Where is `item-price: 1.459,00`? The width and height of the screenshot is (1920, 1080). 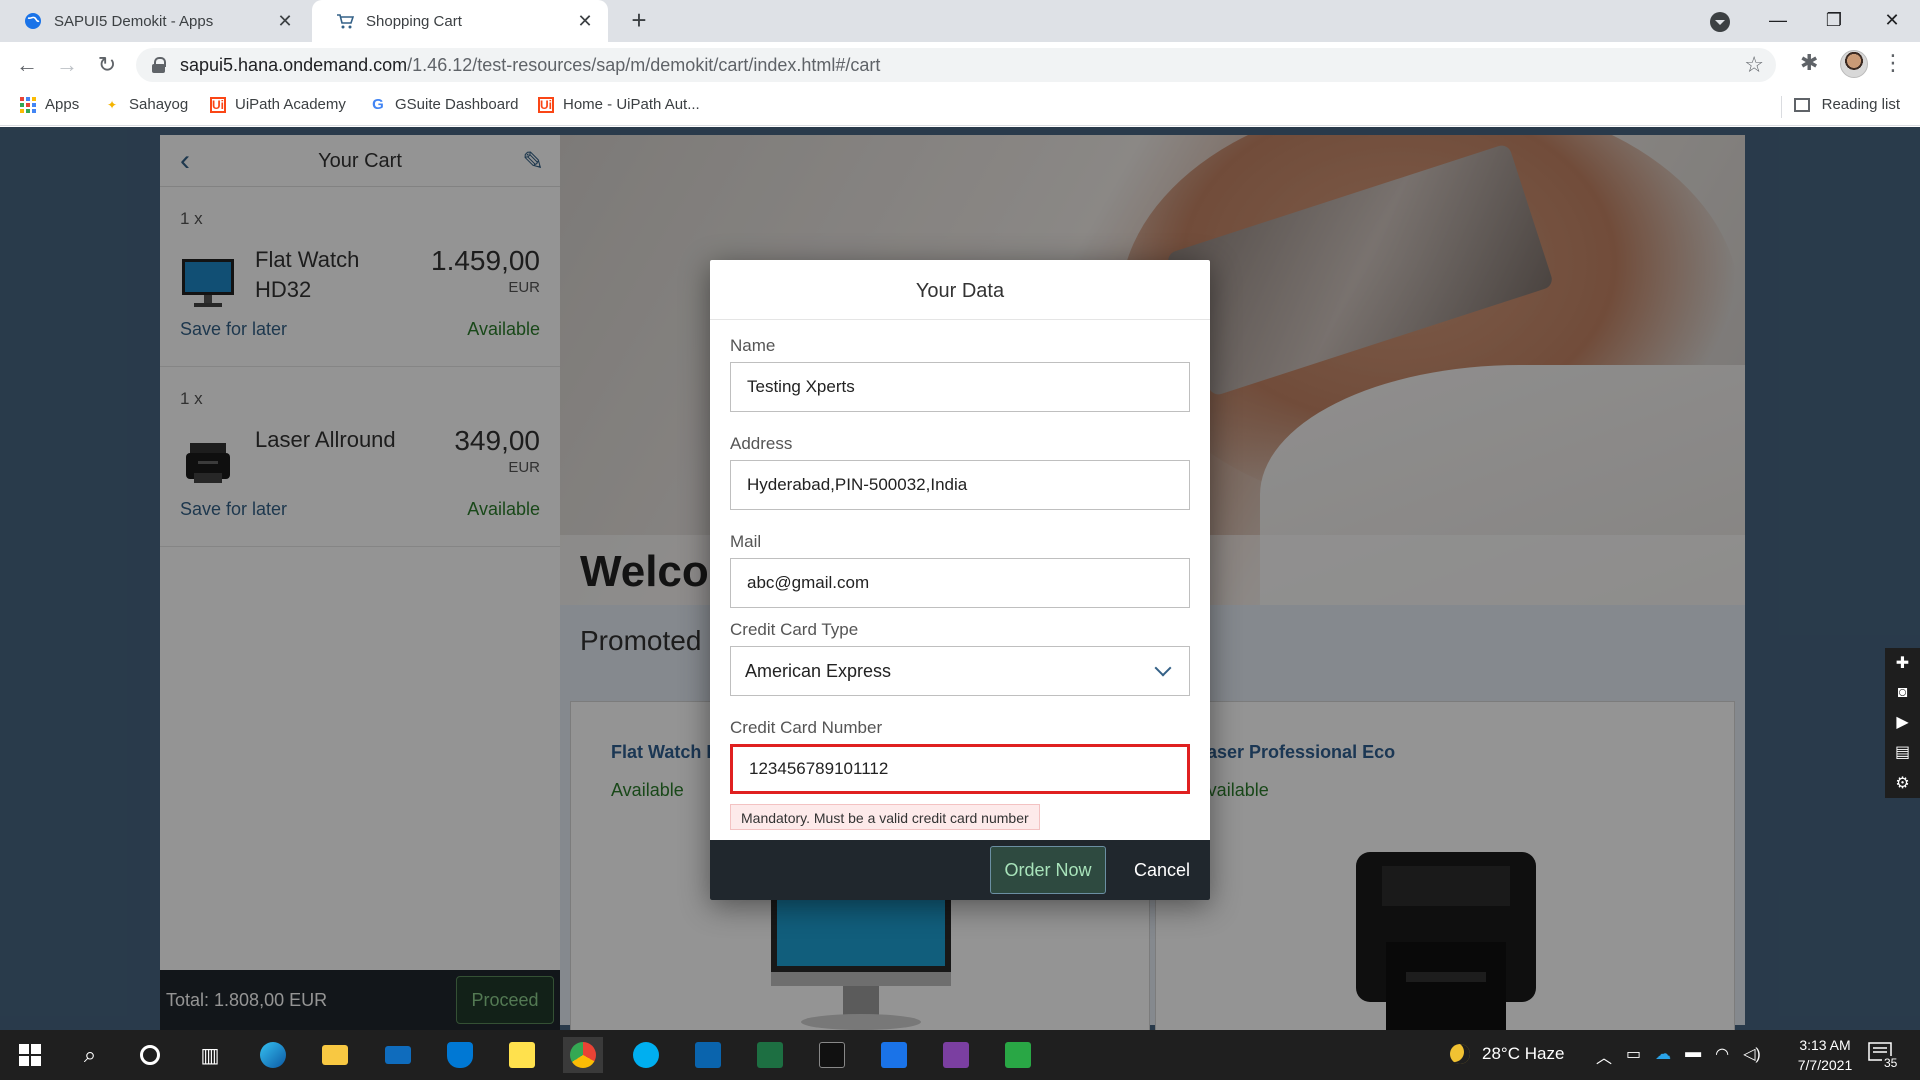
item-price: 1.459,00 is located at coordinates (485, 260).